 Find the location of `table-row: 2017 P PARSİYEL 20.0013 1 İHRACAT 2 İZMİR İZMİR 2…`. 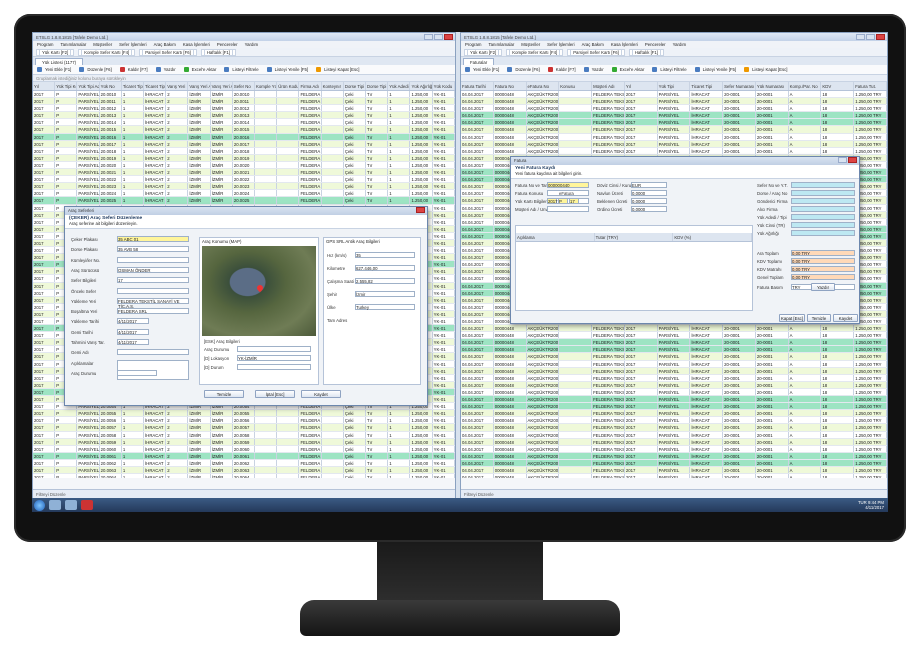

table-row: 2017 P PARSİYEL 20.0013 1 İHRACAT 2 İZMİR İZMİR 2… is located at coordinates (244, 116).